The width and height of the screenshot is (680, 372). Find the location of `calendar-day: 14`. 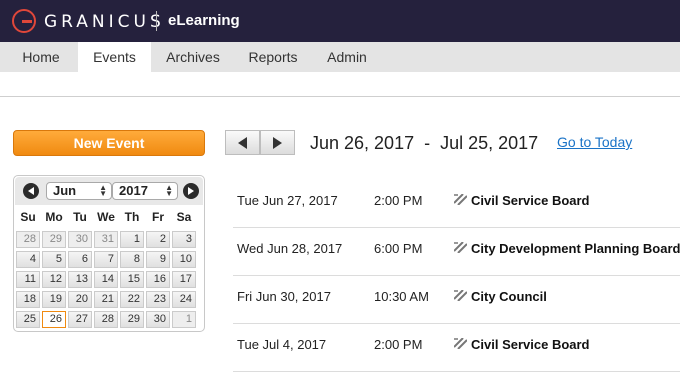

calendar-day: 14 is located at coordinates (106, 279).